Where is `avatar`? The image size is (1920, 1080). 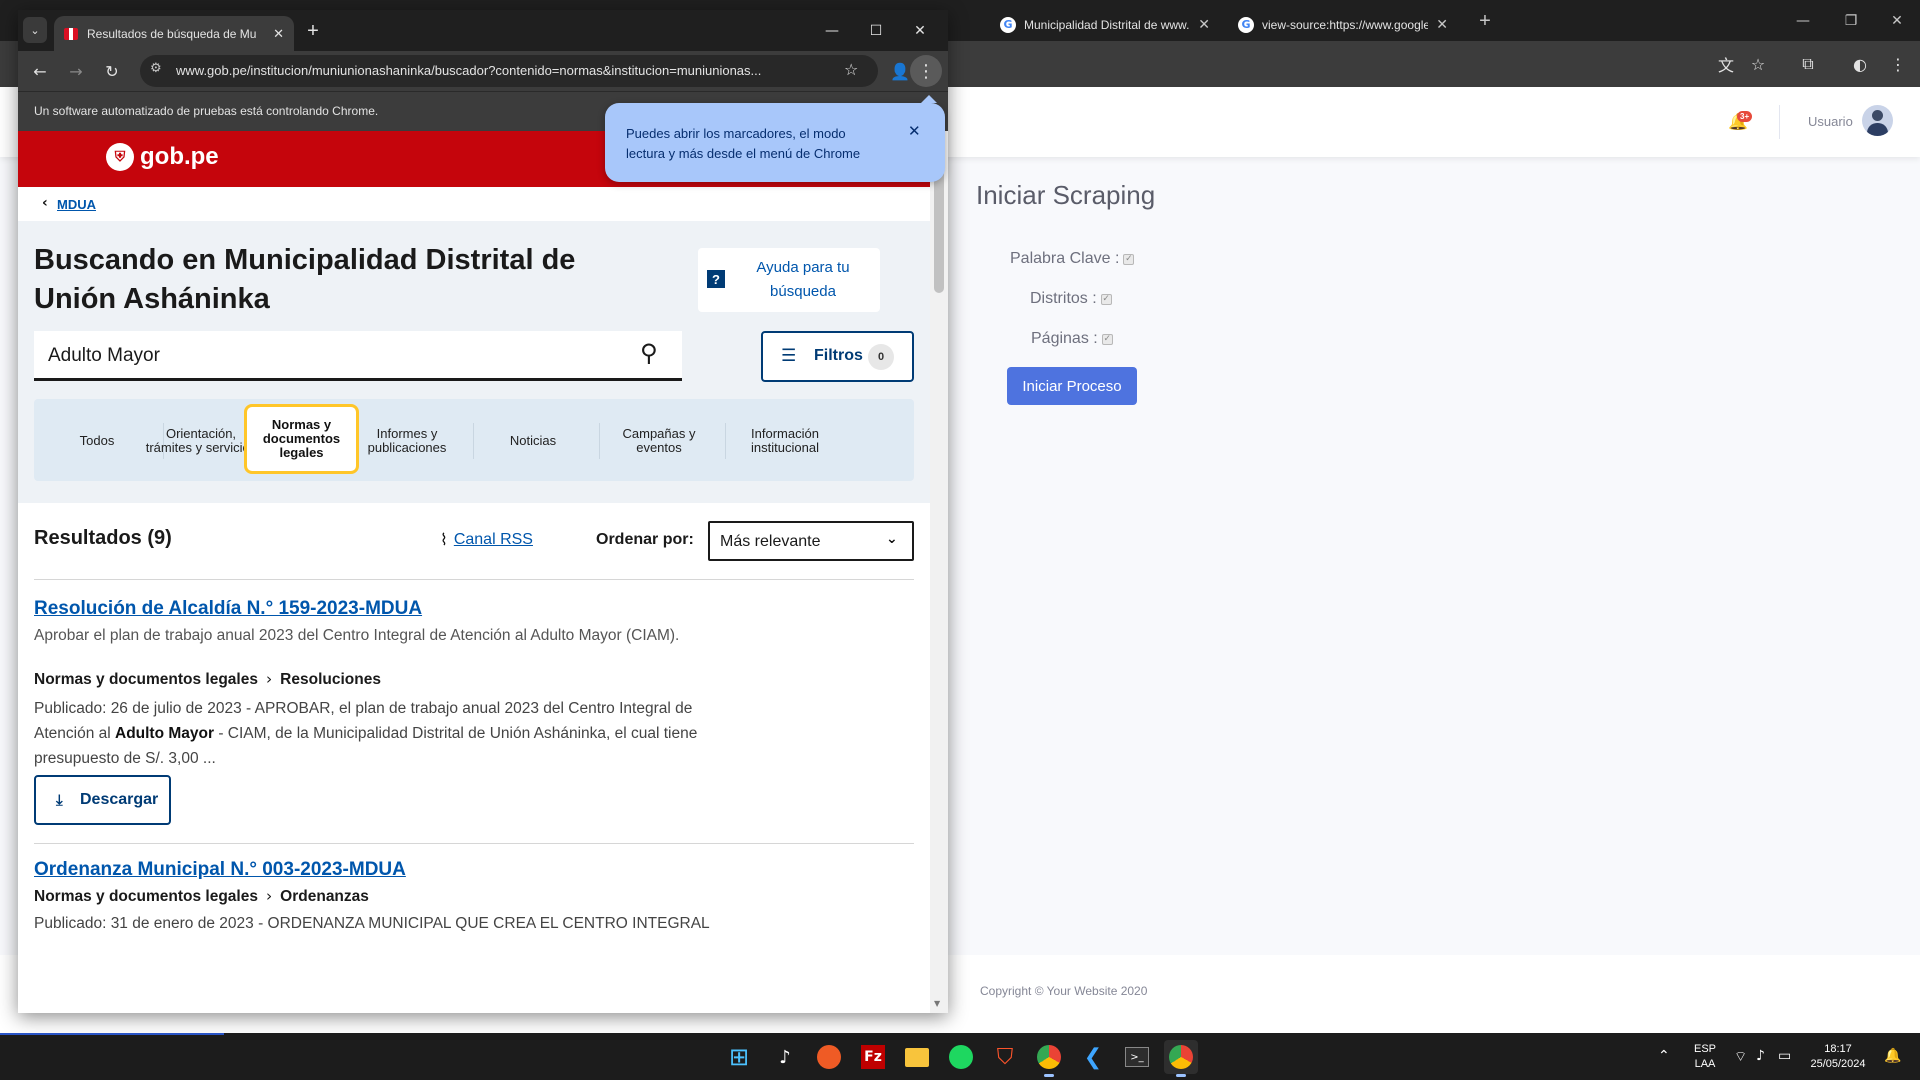 avatar is located at coordinates (1877, 120).